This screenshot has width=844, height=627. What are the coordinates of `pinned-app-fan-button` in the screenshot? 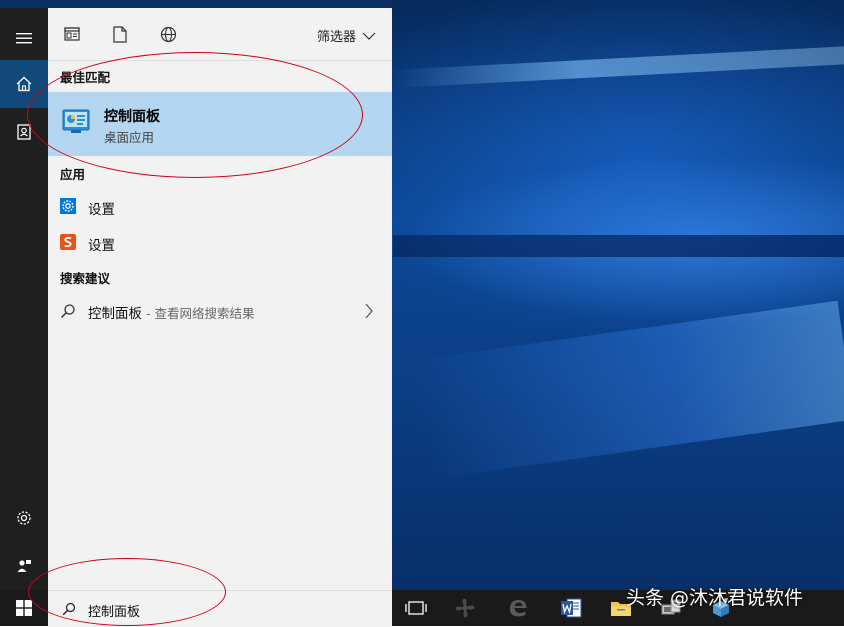 It's located at (465, 608).